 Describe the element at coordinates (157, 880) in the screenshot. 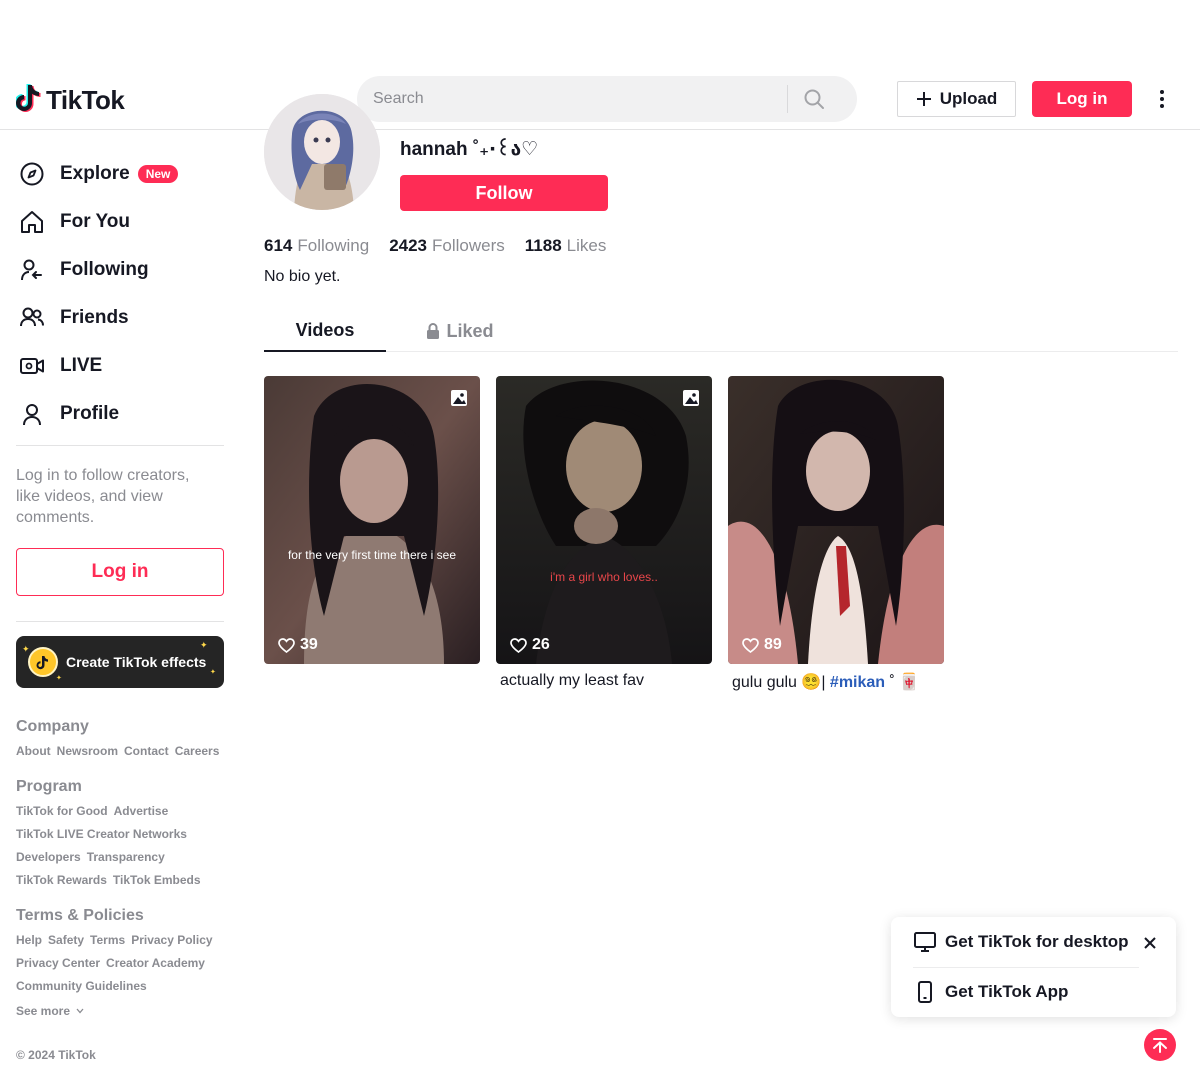

I see `footer-link: TikTok Embeds` at that location.